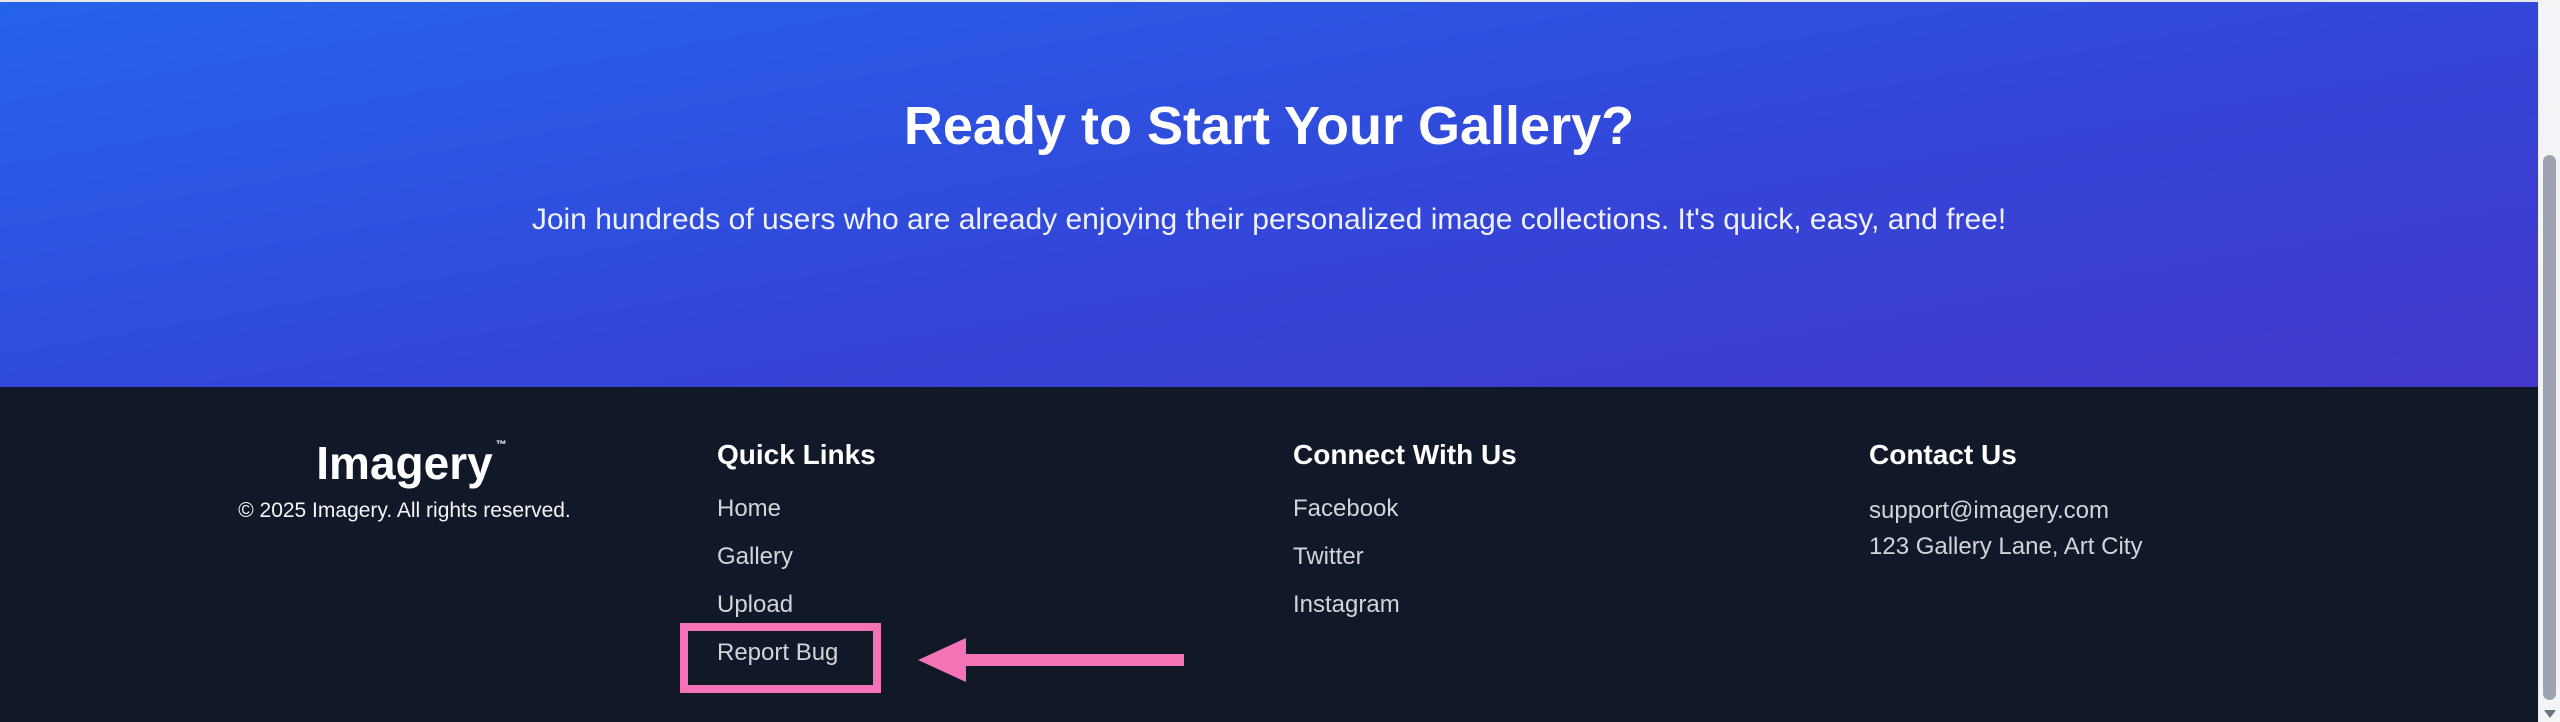 This screenshot has height=722, width=2560. What do you see at coordinates (1269, 126) in the screenshot?
I see `cta-title: Ready to Start Your Gallery?` at bounding box center [1269, 126].